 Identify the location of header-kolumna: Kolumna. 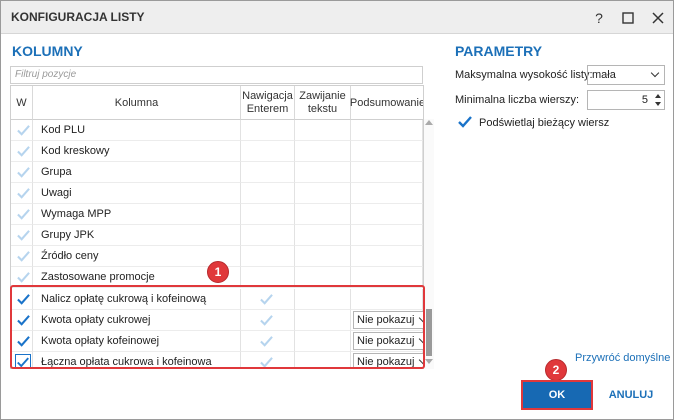
(137, 103).